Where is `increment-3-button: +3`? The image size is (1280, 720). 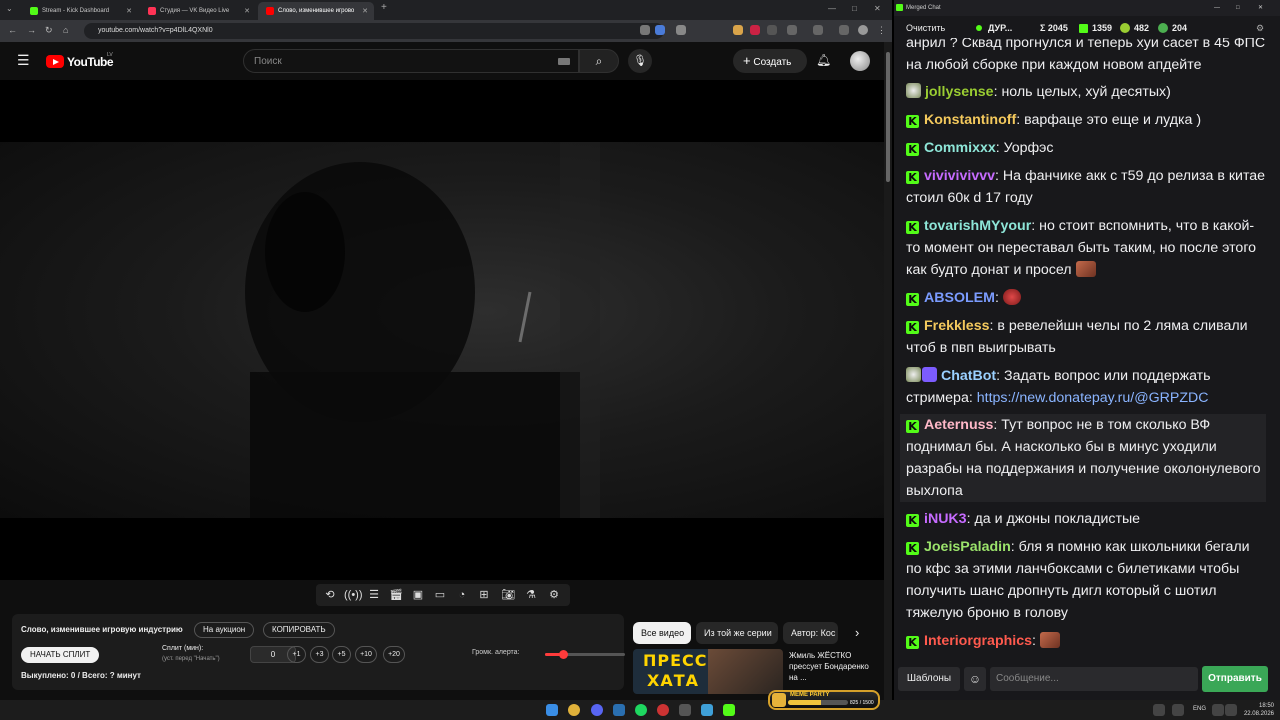 increment-3-button: +3 is located at coordinates (319, 654).